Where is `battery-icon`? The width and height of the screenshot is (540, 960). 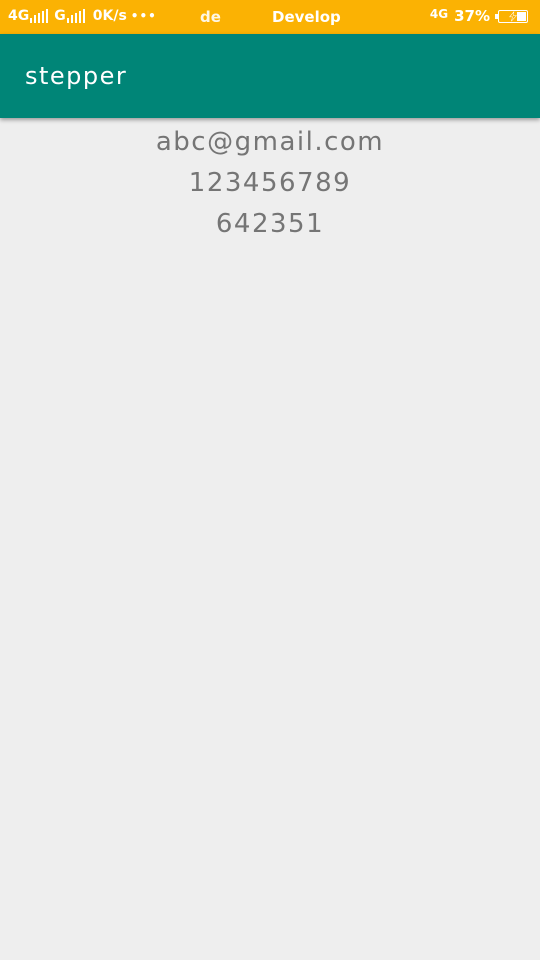
battery-icon is located at coordinates (511, 16).